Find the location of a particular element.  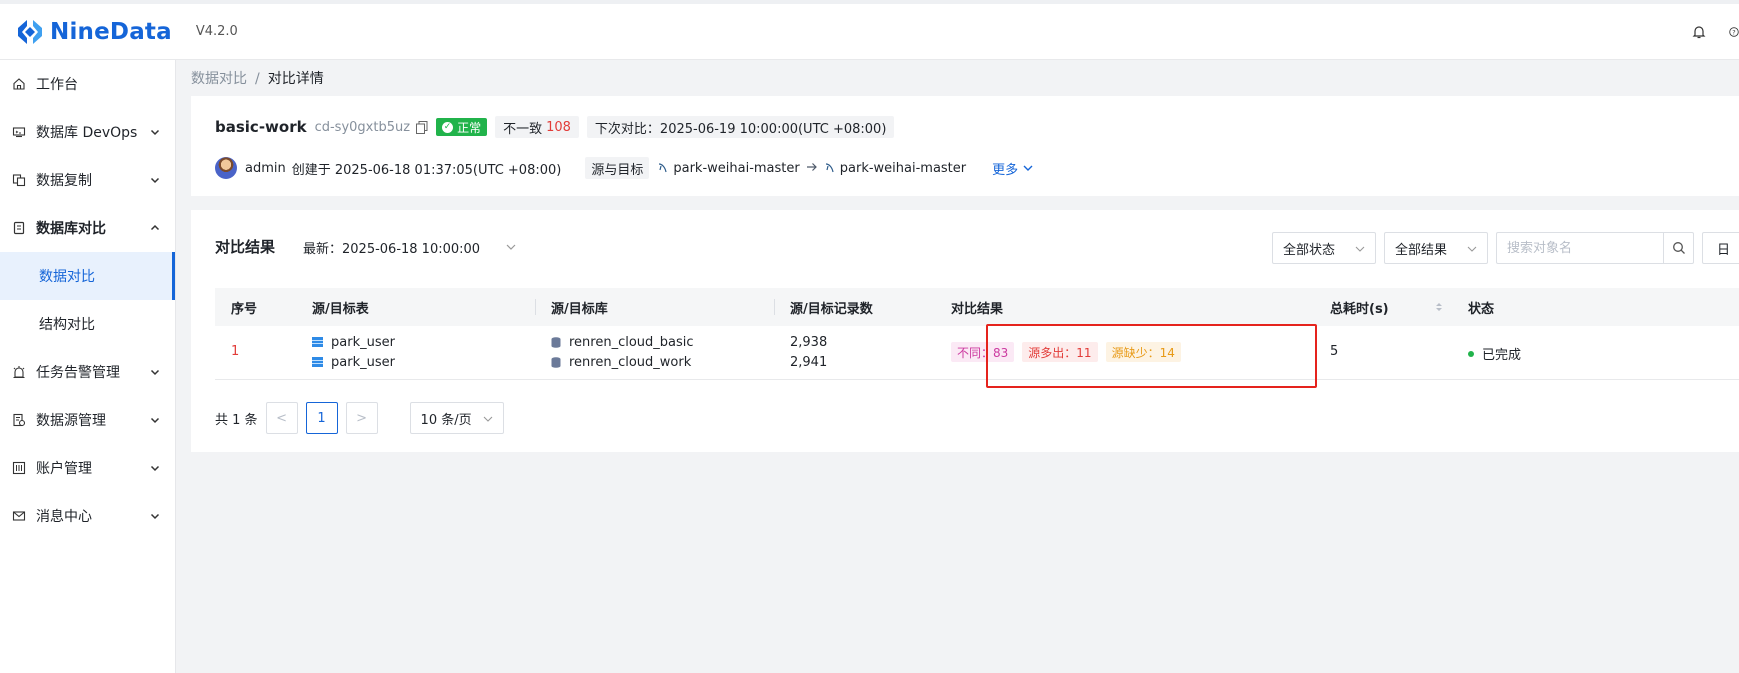

table-header: 序号 源/目标表 源/目标库 源/目标记录数 对比结果 总耗时(s) 状态 is located at coordinates (977, 307).